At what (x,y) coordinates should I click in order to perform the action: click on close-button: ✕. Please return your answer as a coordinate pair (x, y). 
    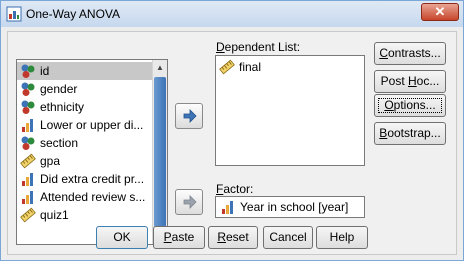
    Looking at the image, I should click on (440, 12).